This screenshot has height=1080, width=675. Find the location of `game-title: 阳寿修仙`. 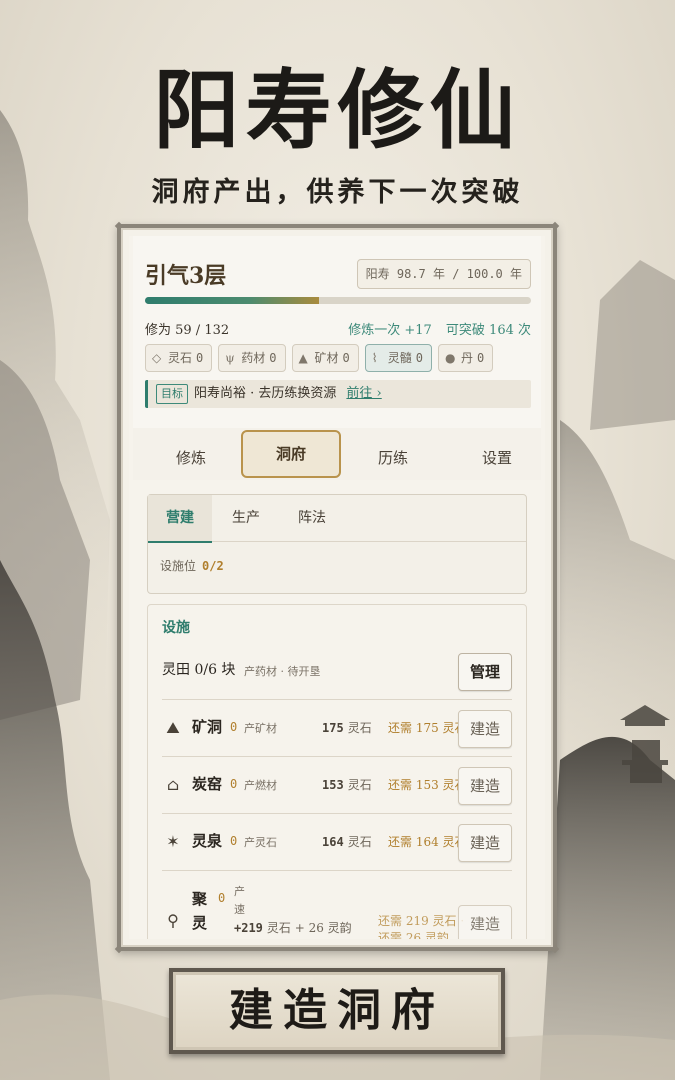

game-title: 阳寿修仙 is located at coordinates (337, 110).